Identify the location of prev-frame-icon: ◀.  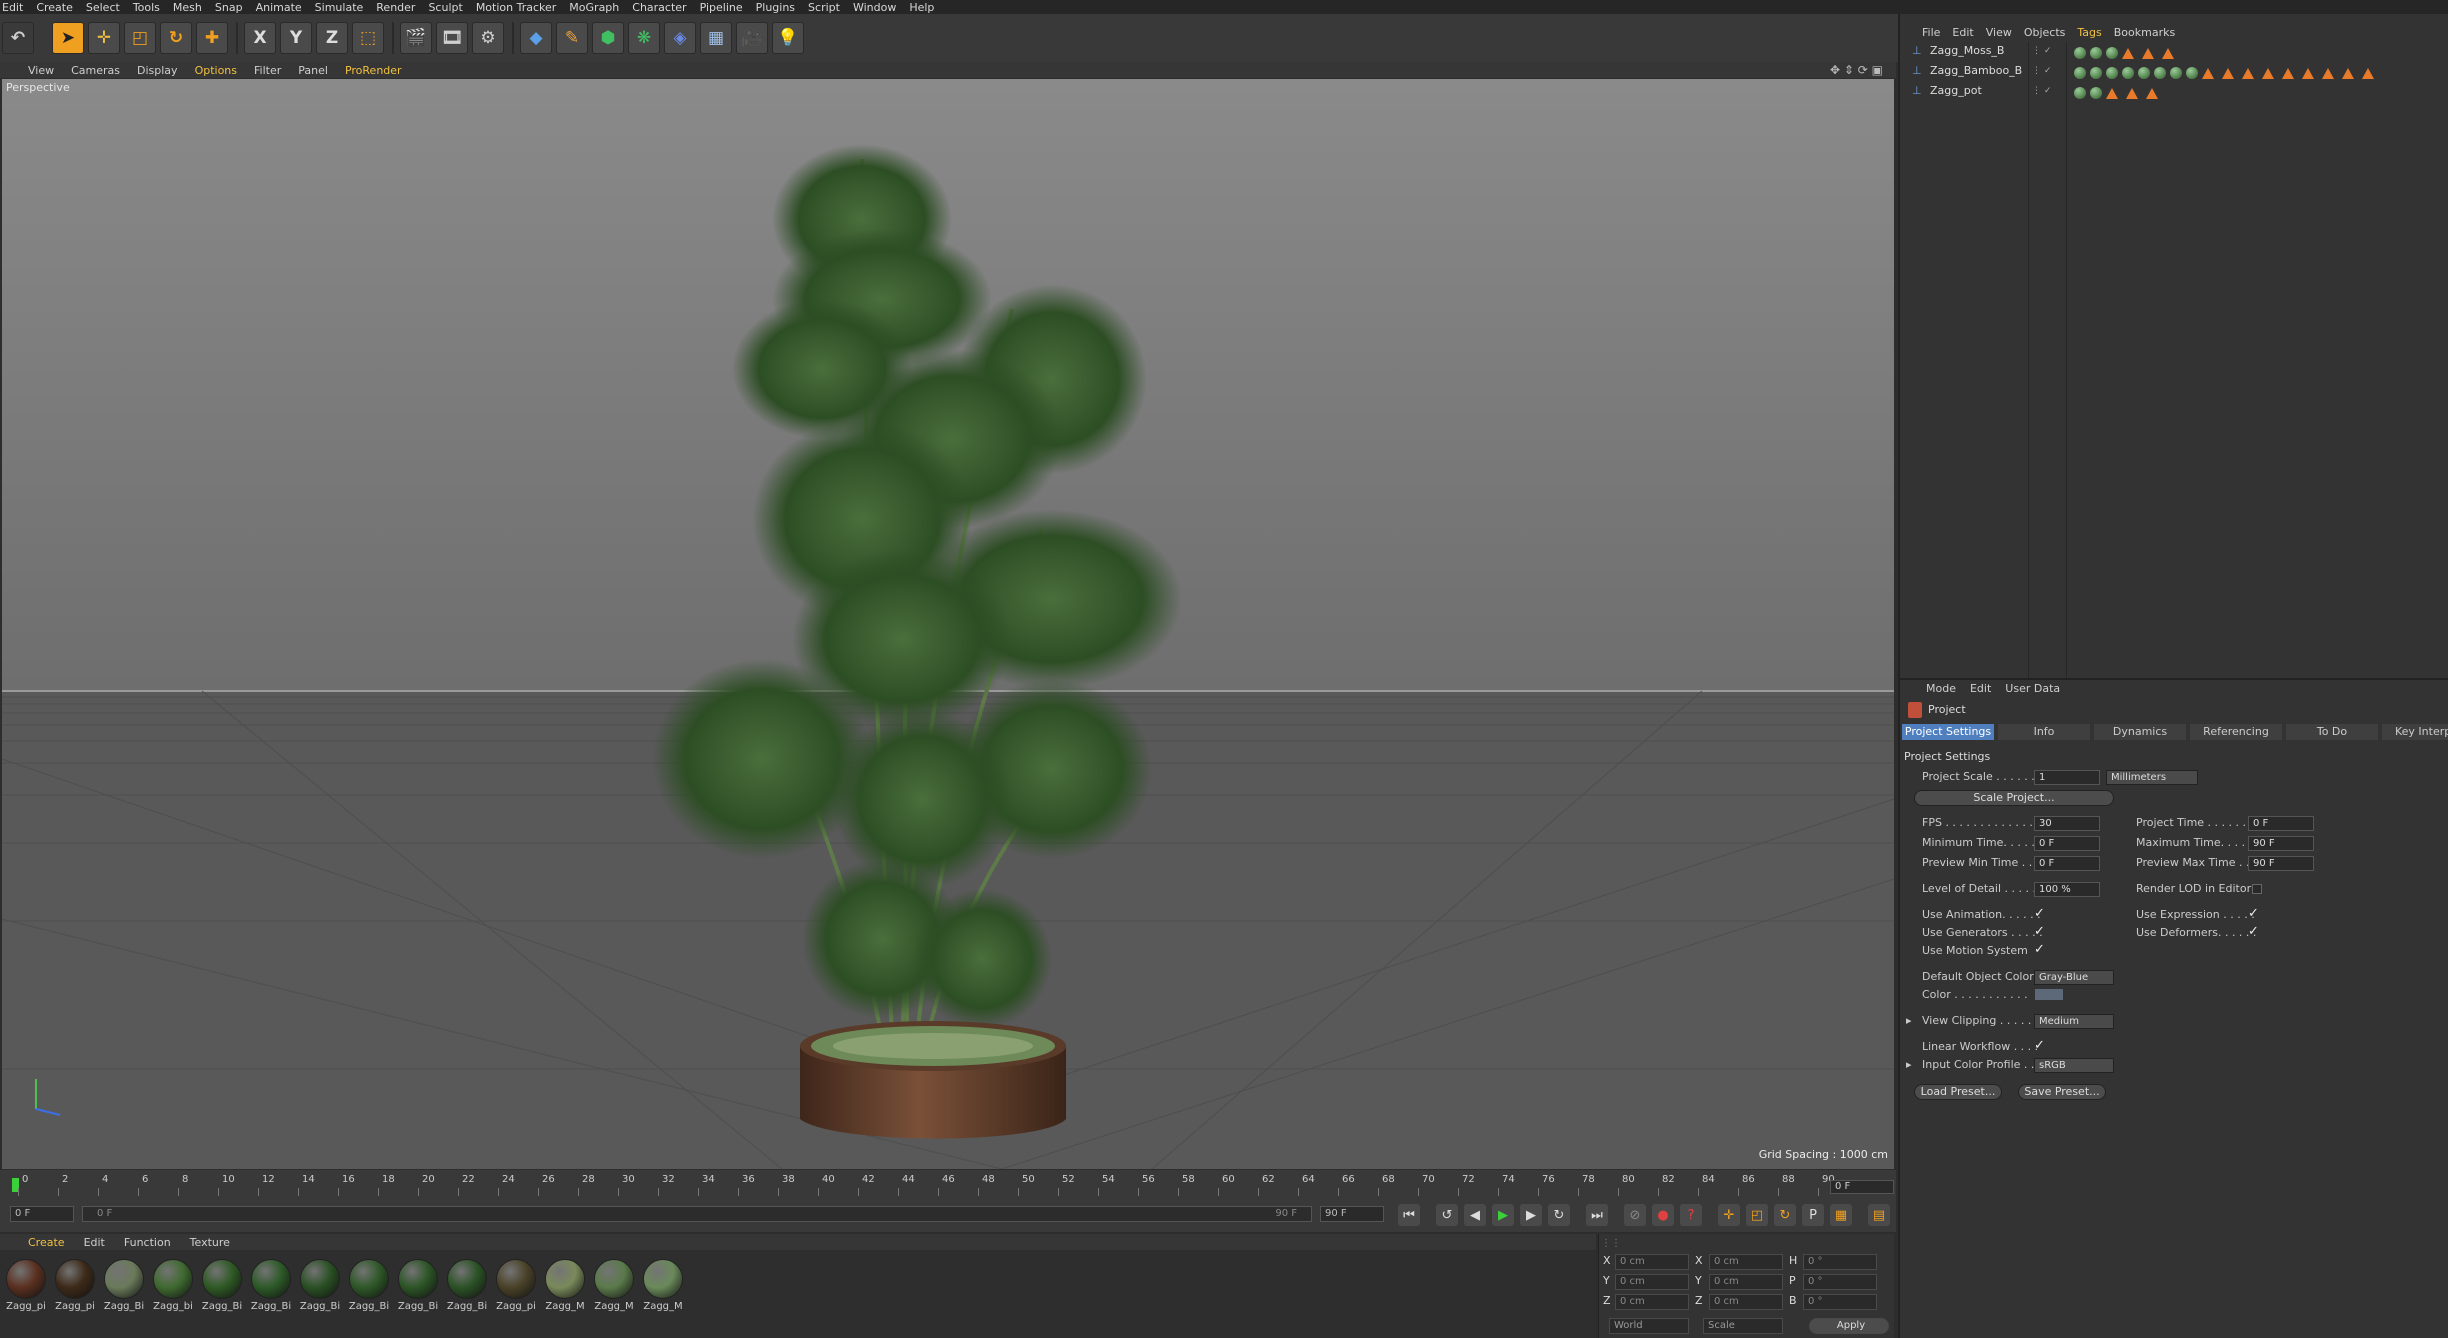
(1475, 1215).